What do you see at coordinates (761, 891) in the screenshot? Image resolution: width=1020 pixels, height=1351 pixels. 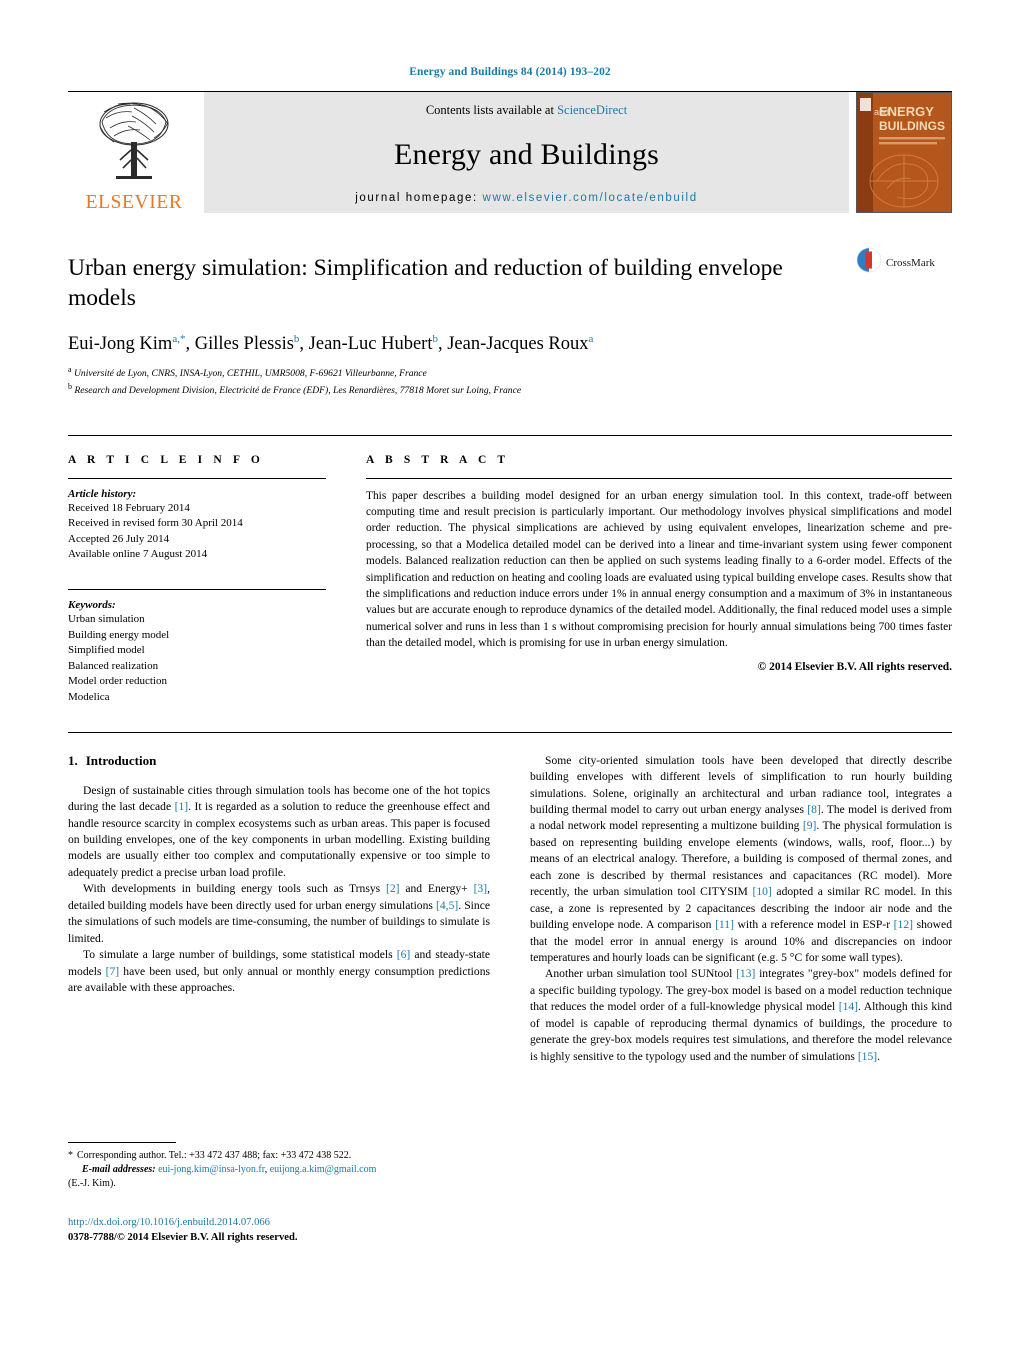 I see `citation-link: [10]` at bounding box center [761, 891].